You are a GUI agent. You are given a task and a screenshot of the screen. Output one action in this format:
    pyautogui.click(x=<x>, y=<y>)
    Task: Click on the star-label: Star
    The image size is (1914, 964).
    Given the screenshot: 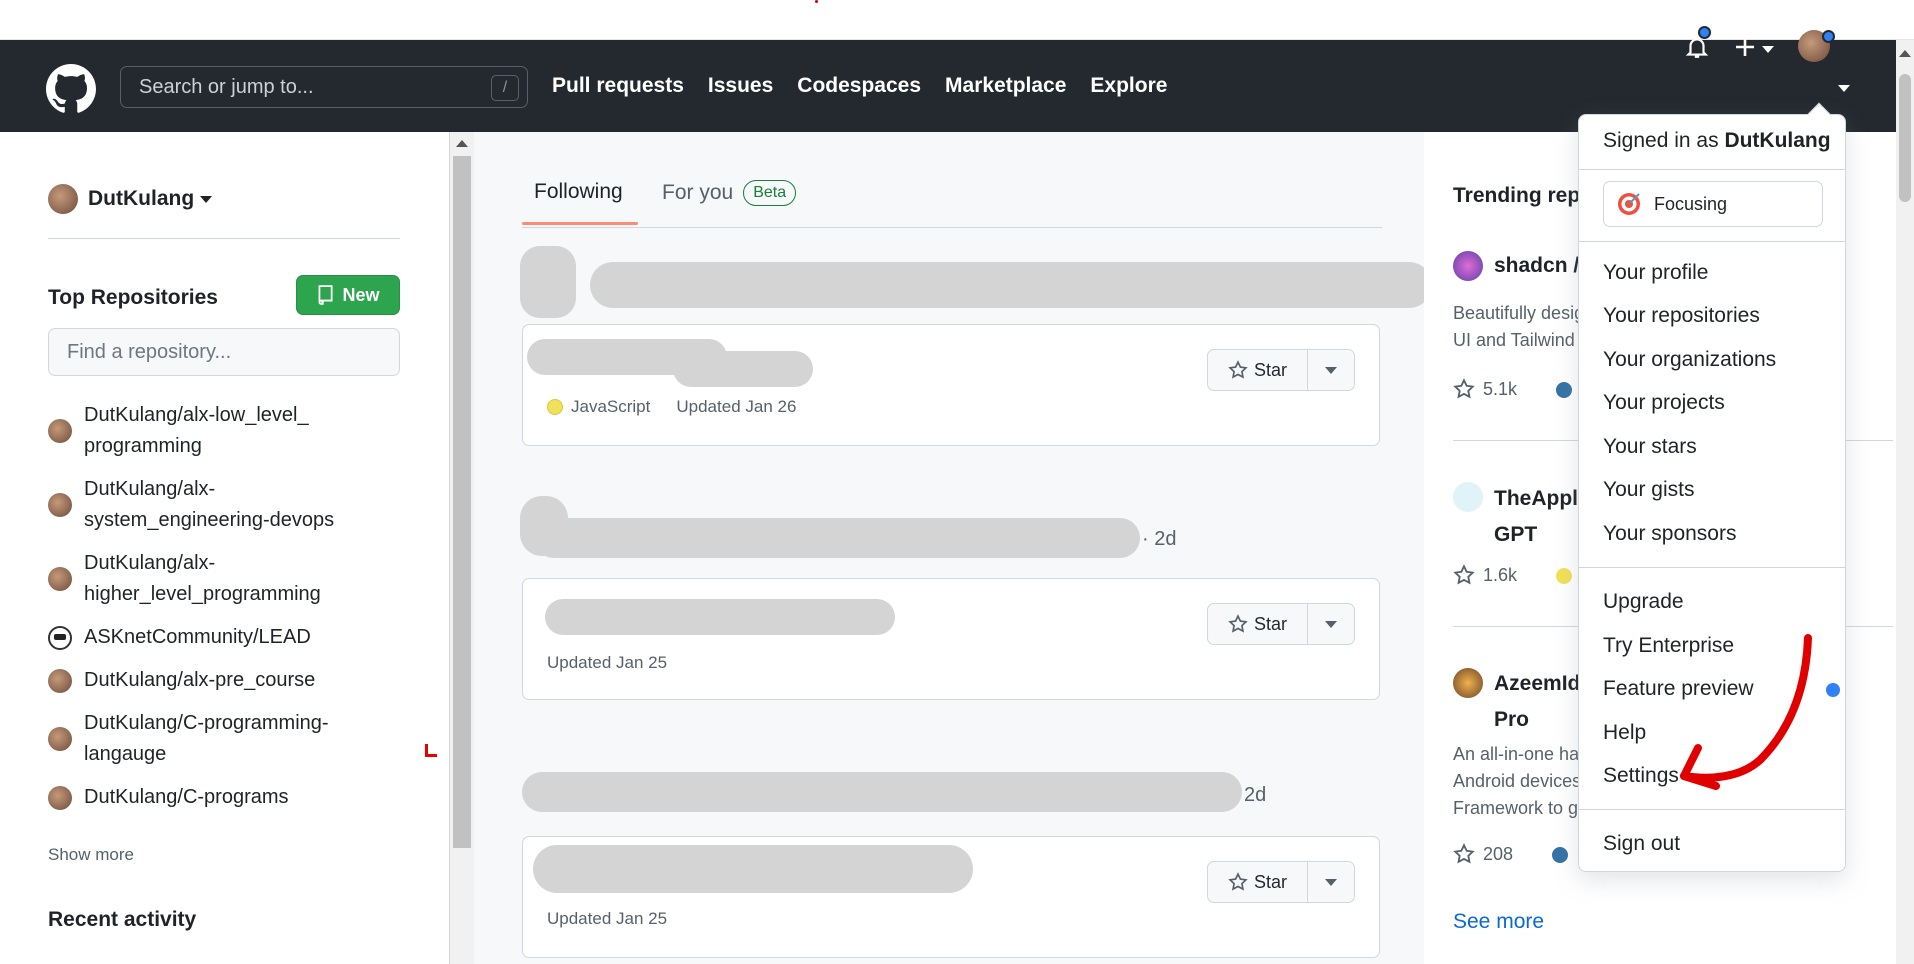 What is the action you would take?
    pyautogui.click(x=1270, y=881)
    